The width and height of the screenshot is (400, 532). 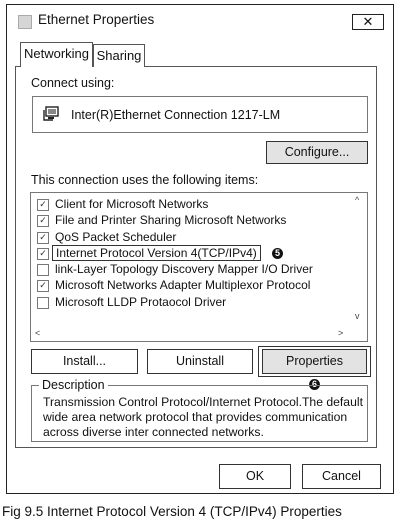 I want to click on window-icon, so click(x=25, y=22).